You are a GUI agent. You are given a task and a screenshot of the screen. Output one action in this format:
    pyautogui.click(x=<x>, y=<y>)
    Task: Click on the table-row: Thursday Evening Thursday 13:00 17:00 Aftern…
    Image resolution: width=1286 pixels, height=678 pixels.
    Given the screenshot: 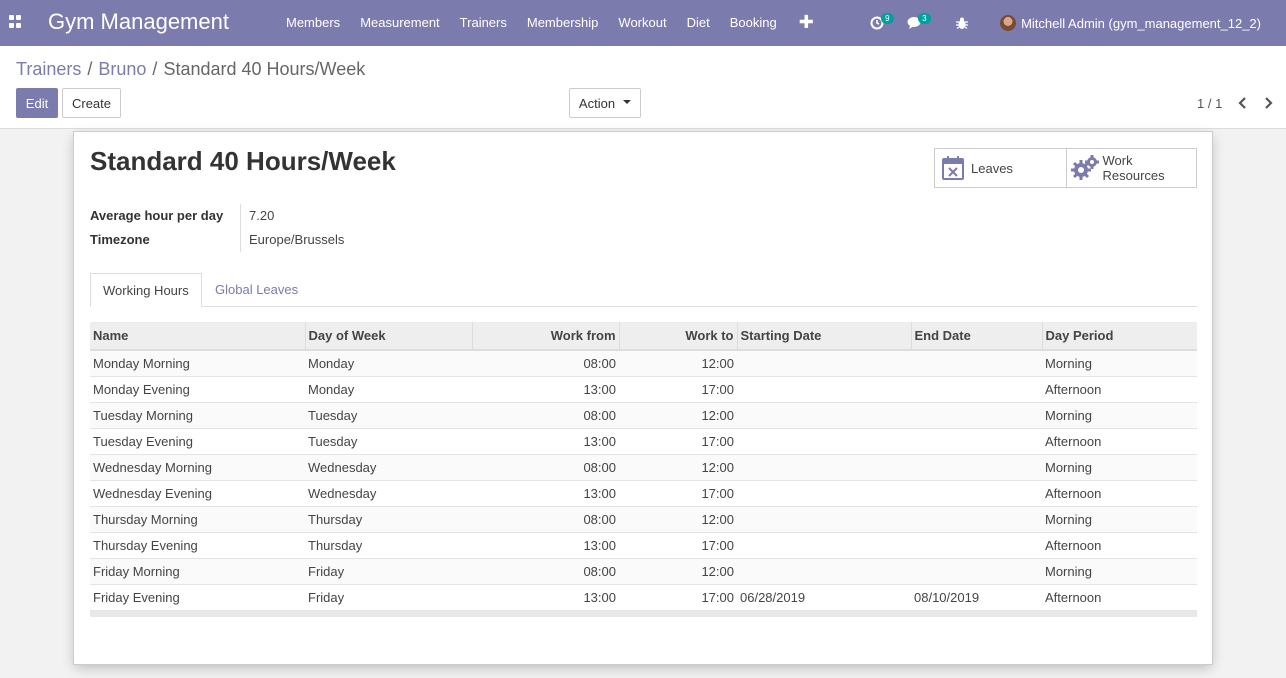 What is the action you would take?
    pyautogui.click(x=643, y=545)
    